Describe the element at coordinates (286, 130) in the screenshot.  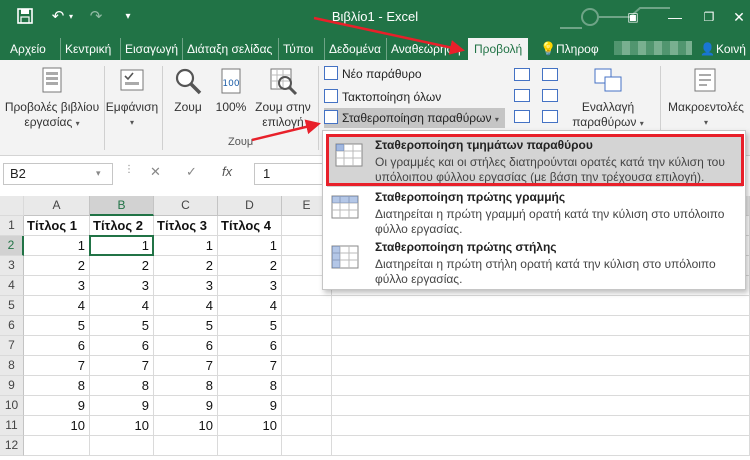
I see `arrow-to-freeze-button` at that location.